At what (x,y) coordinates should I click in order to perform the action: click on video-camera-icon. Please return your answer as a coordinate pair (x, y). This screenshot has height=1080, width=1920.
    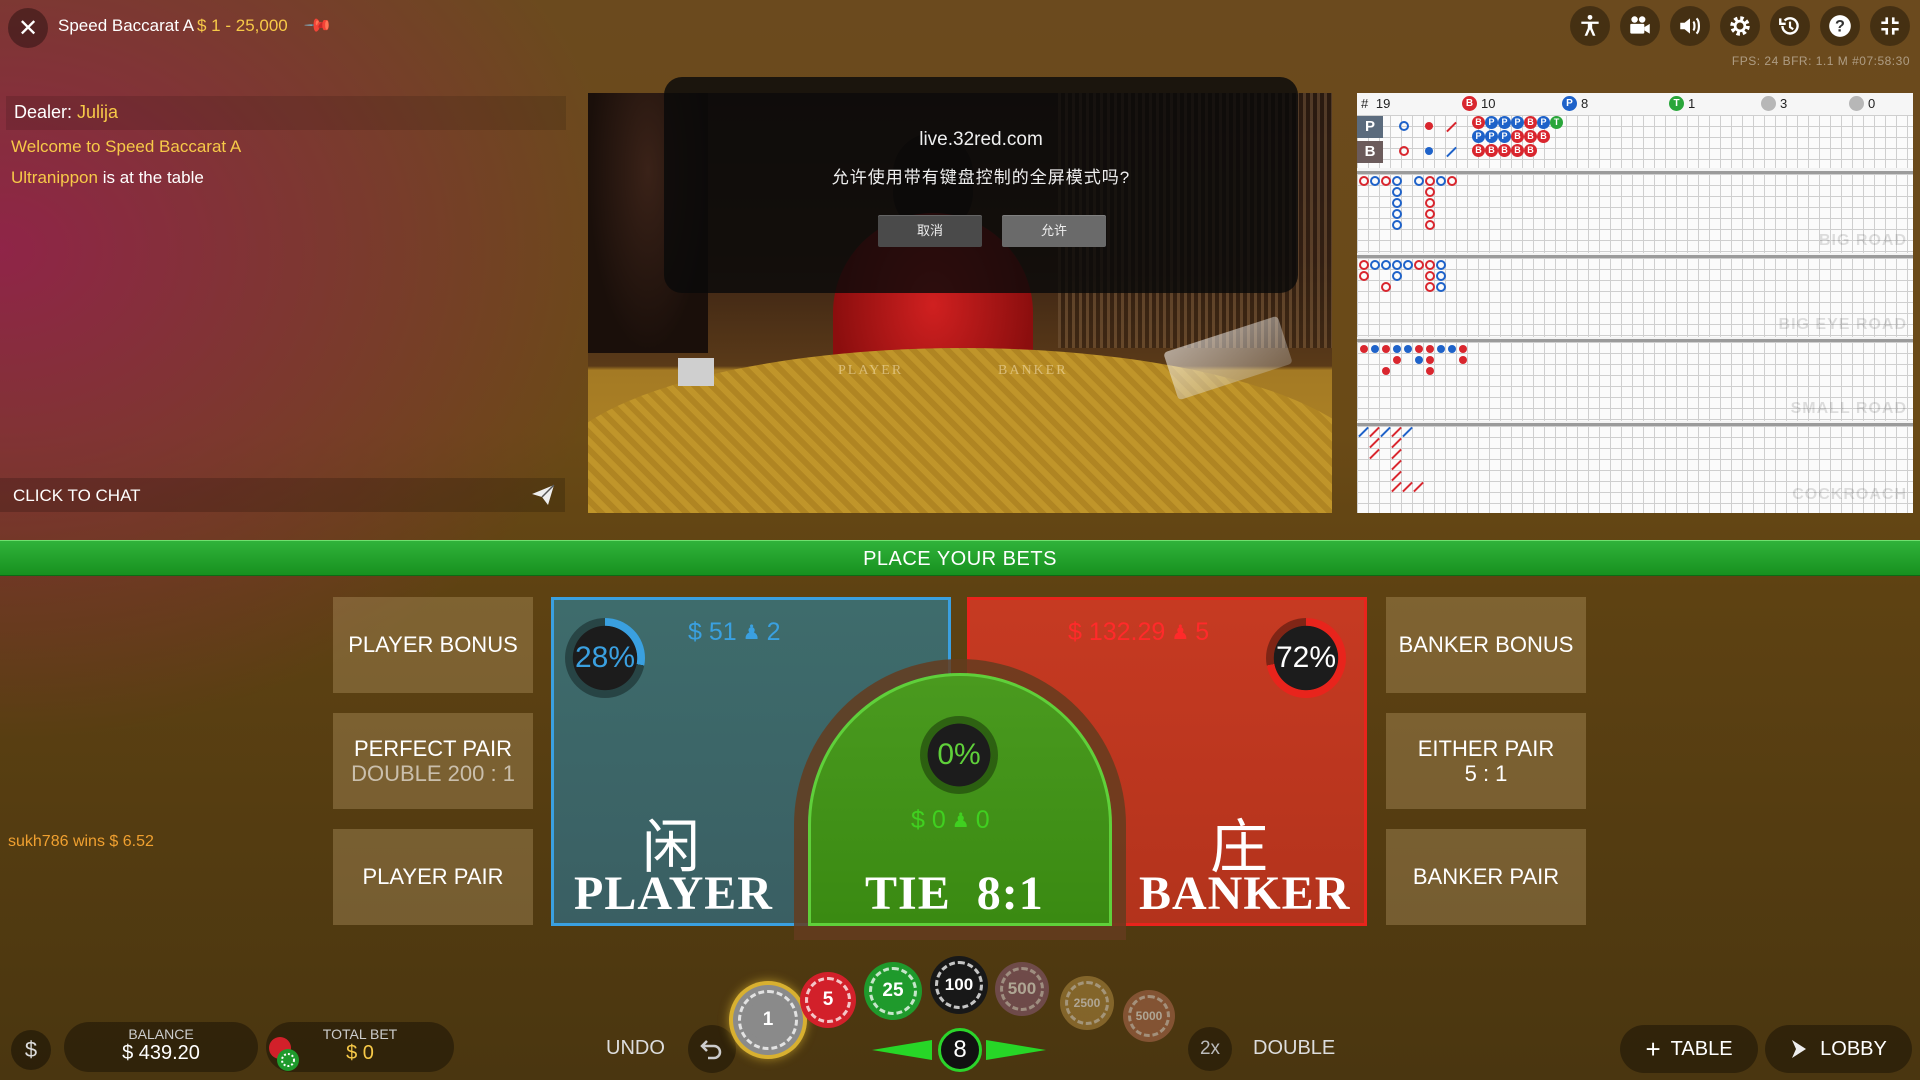
    Looking at the image, I should click on (1640, 26).